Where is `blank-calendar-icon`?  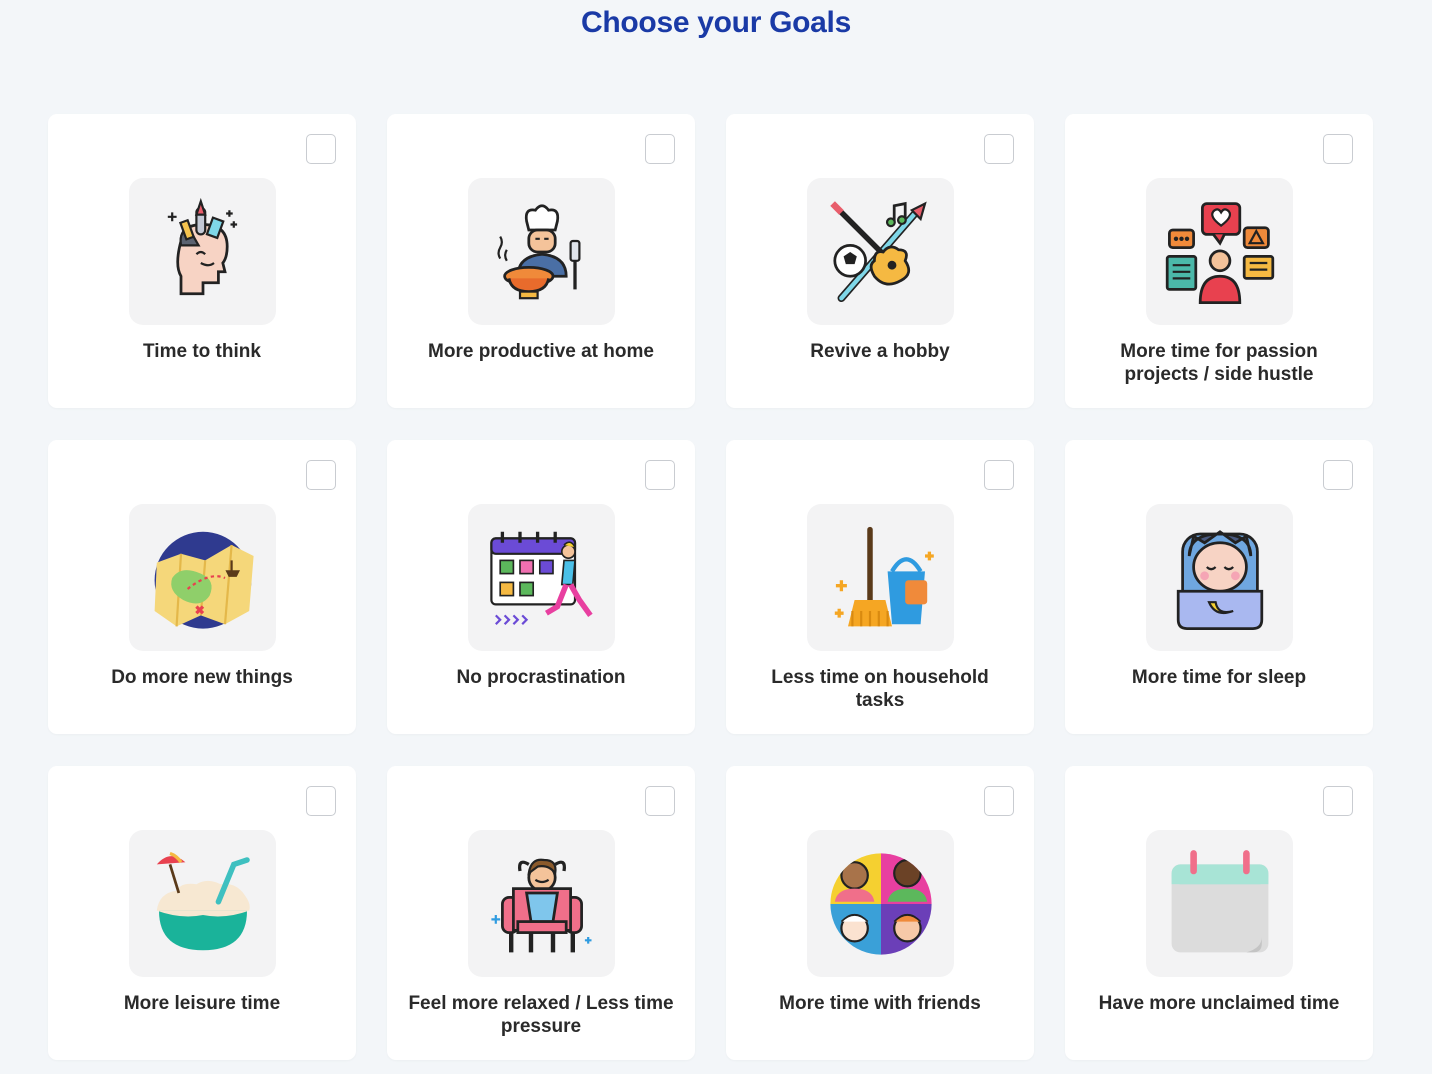 blank-calendar-icon is located at coordinates (1219, 903).